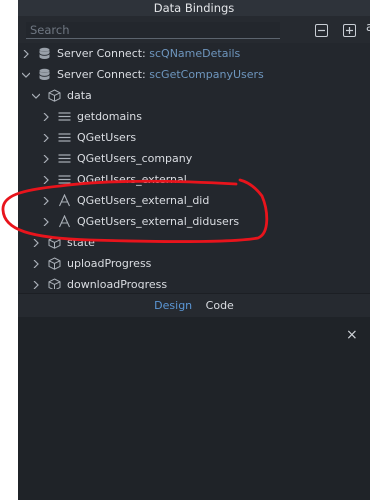  What do you see at coordinates (194, 95) in the screenshot?
I see `tree-item-data: data` at bounding box center [194, 95].